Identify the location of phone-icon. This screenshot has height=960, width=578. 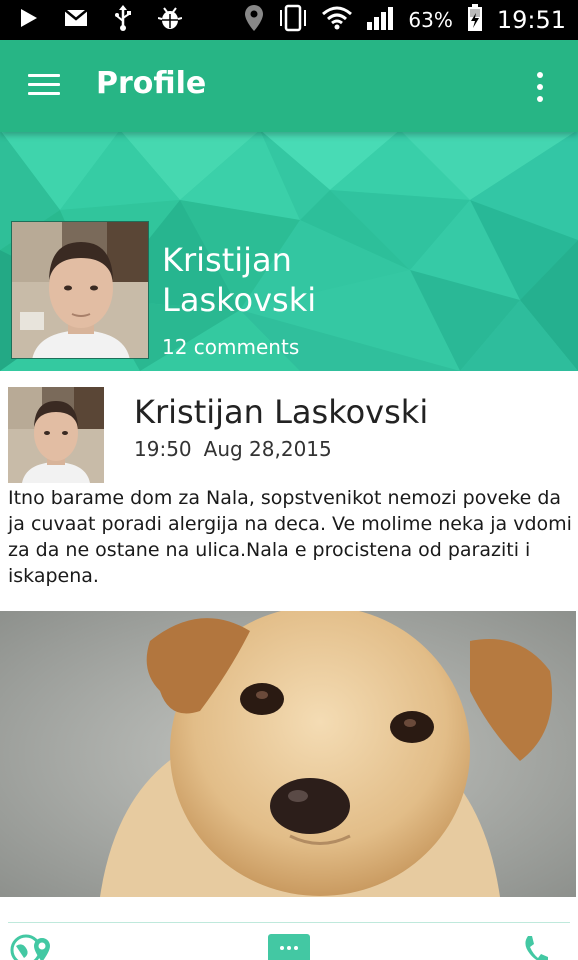
(535, 947).